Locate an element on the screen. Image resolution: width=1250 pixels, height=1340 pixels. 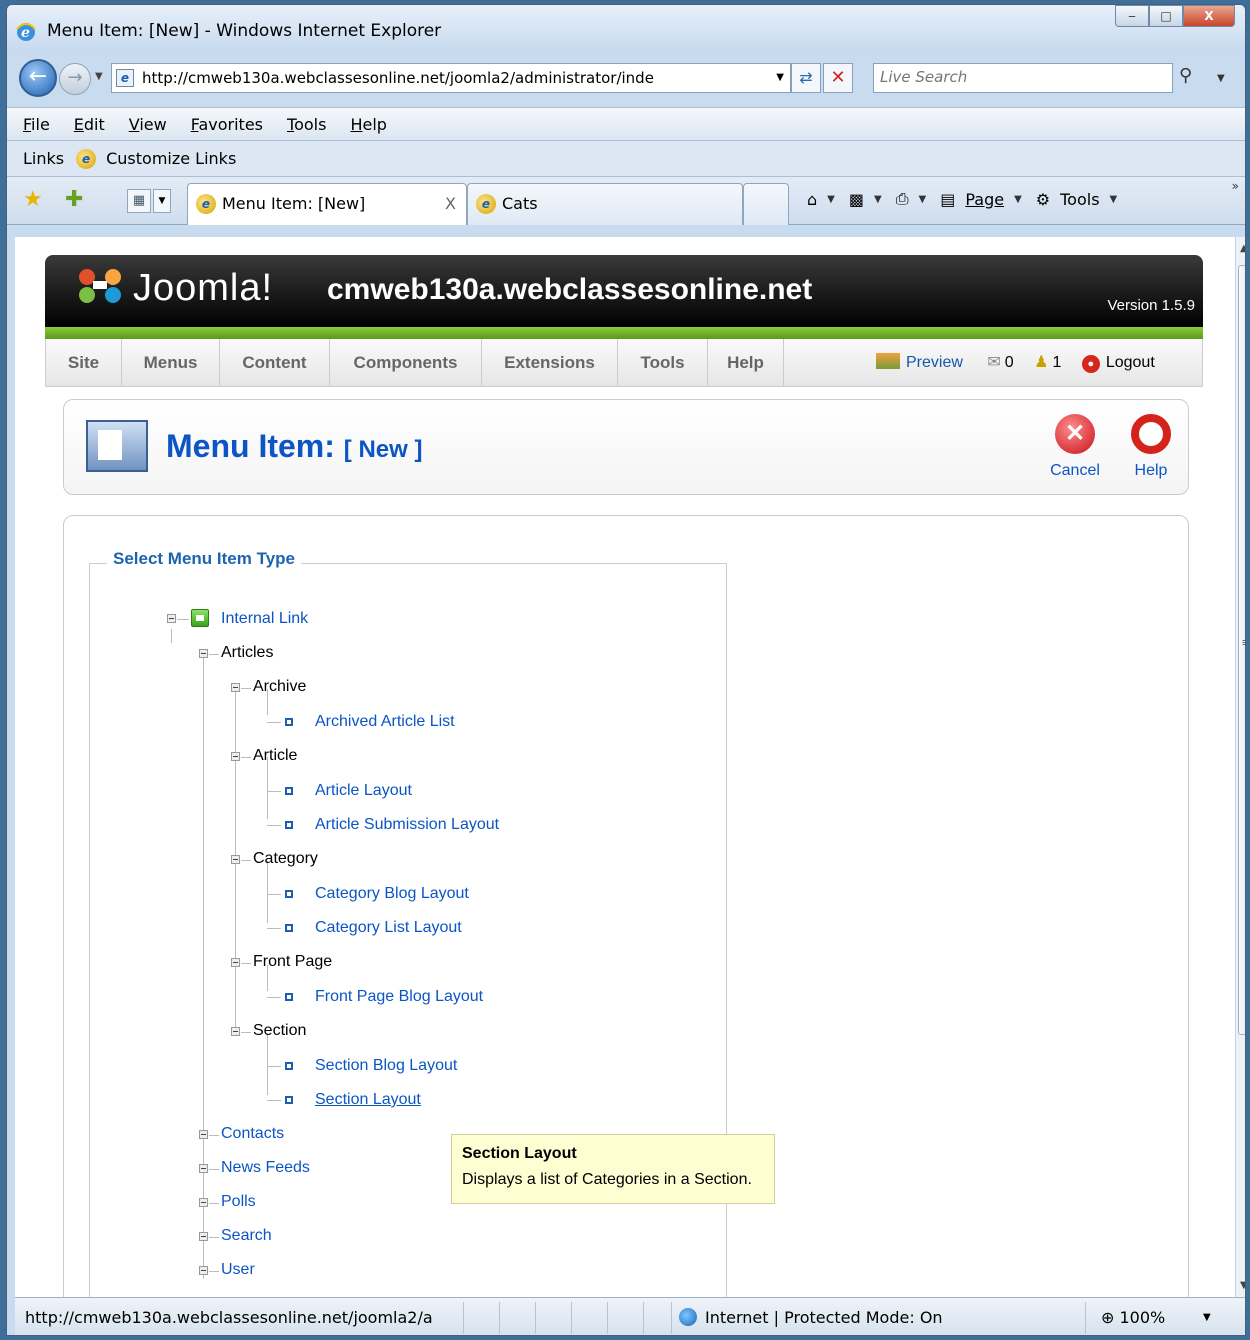
tree-node-user: User is located at coordinates (238, 1270).